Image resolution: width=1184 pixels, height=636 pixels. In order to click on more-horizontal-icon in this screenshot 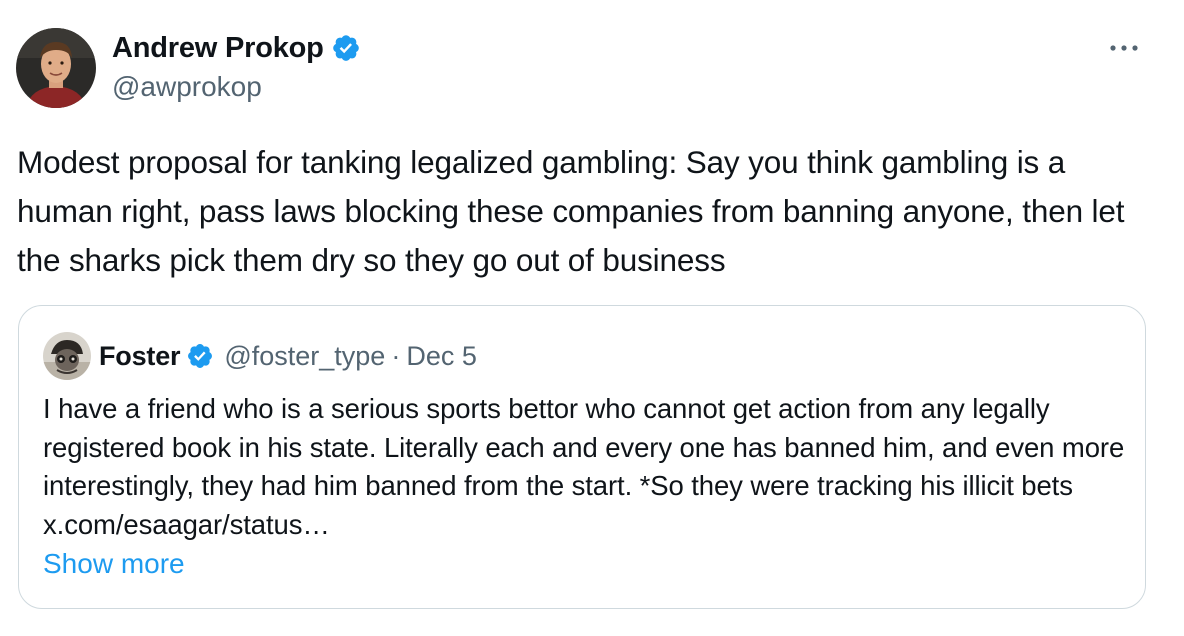, I will do `click(1124, 48)`.